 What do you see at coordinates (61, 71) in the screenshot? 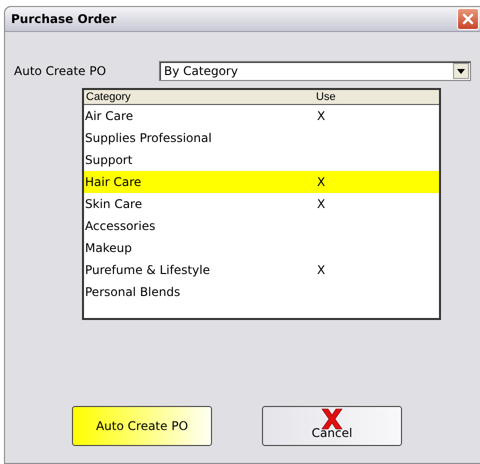
I see `field-label: Auto Create PO` at bounding box center [61, 71].